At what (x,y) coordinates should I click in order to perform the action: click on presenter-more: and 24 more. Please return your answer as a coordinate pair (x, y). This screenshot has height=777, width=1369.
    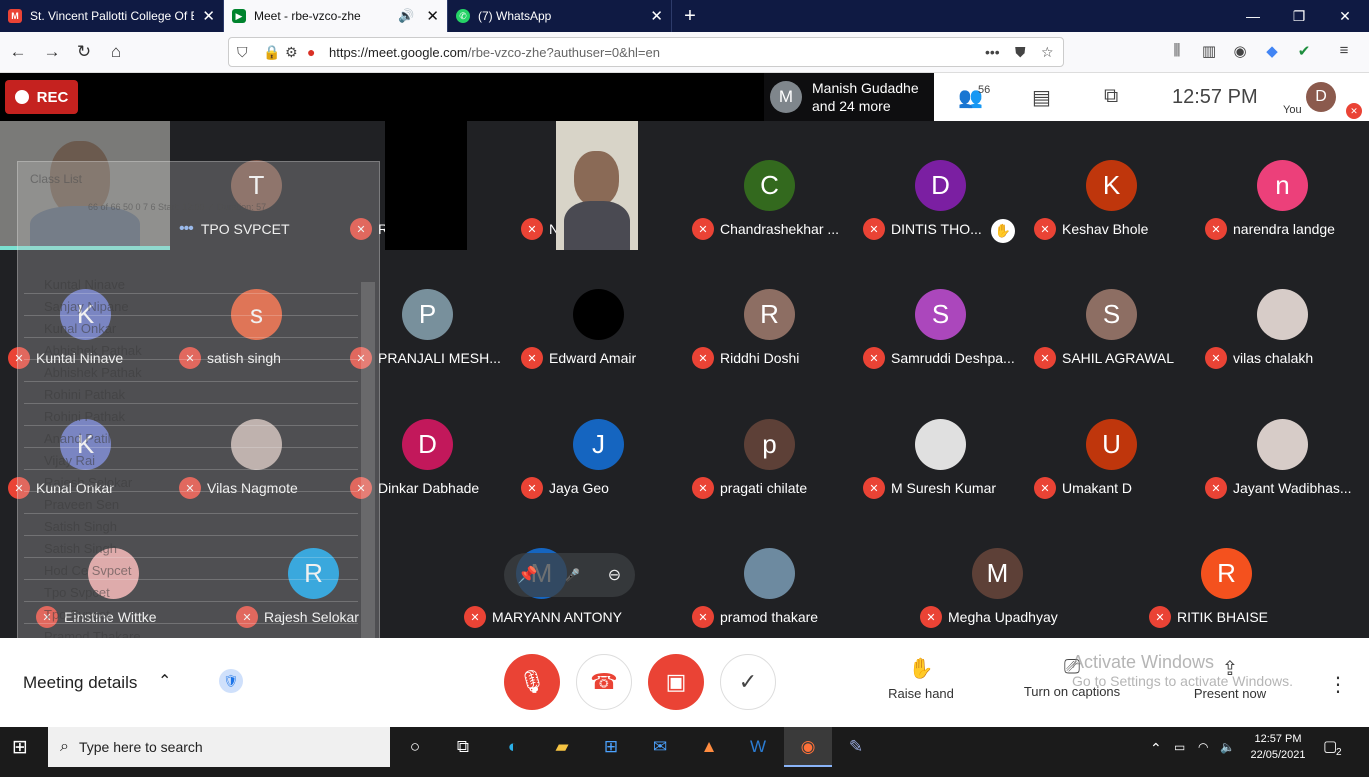
    Looking at the image, I should click on (851, 106).